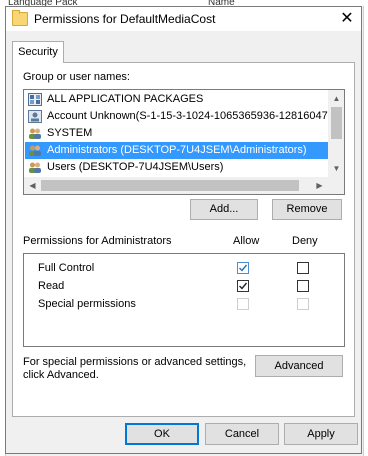 The image size is (368, 456). I want to click on permissions-label: Permissions for Administrators, so click(97, 241).